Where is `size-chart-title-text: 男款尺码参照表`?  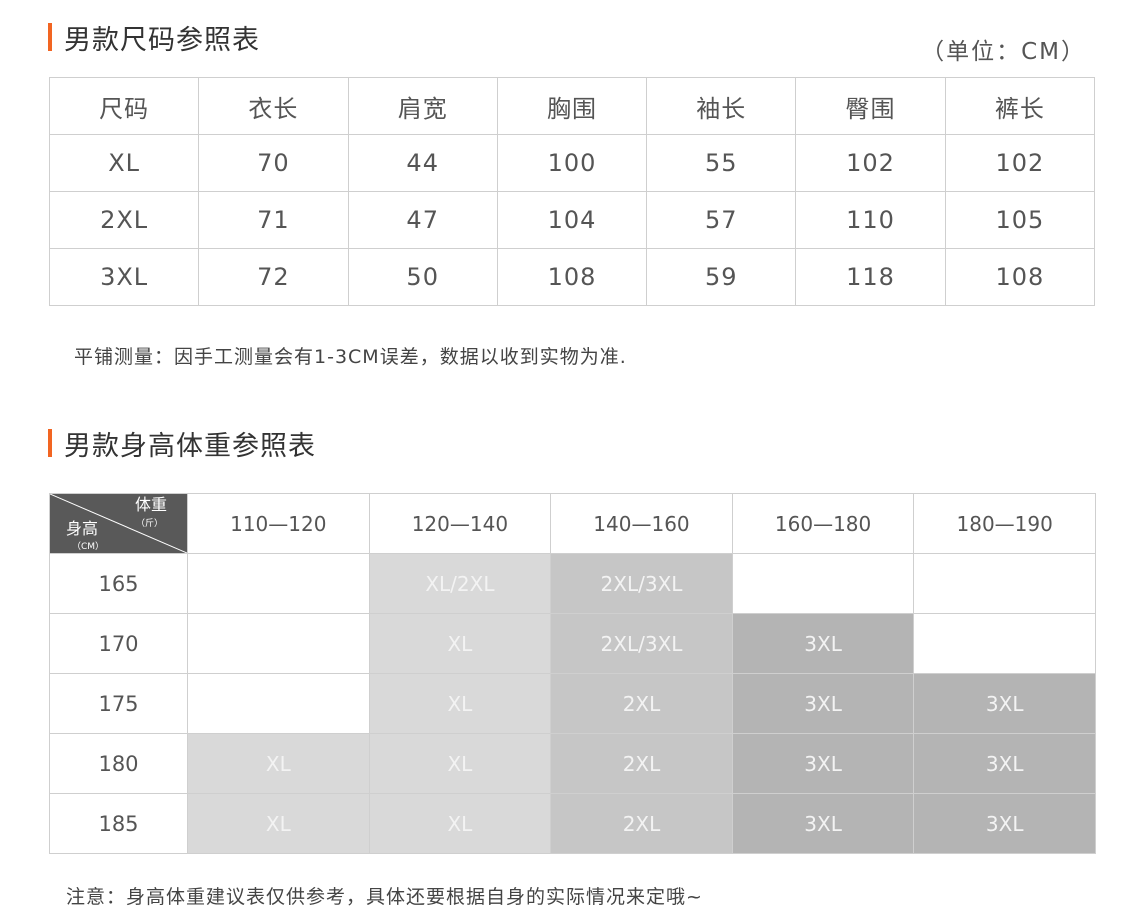 size-chart-title-text: 男款尺码参照表 is located at coordinates (162, 40).